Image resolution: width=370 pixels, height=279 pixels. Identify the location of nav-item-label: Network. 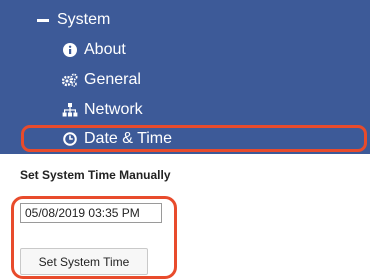
(113, 109).